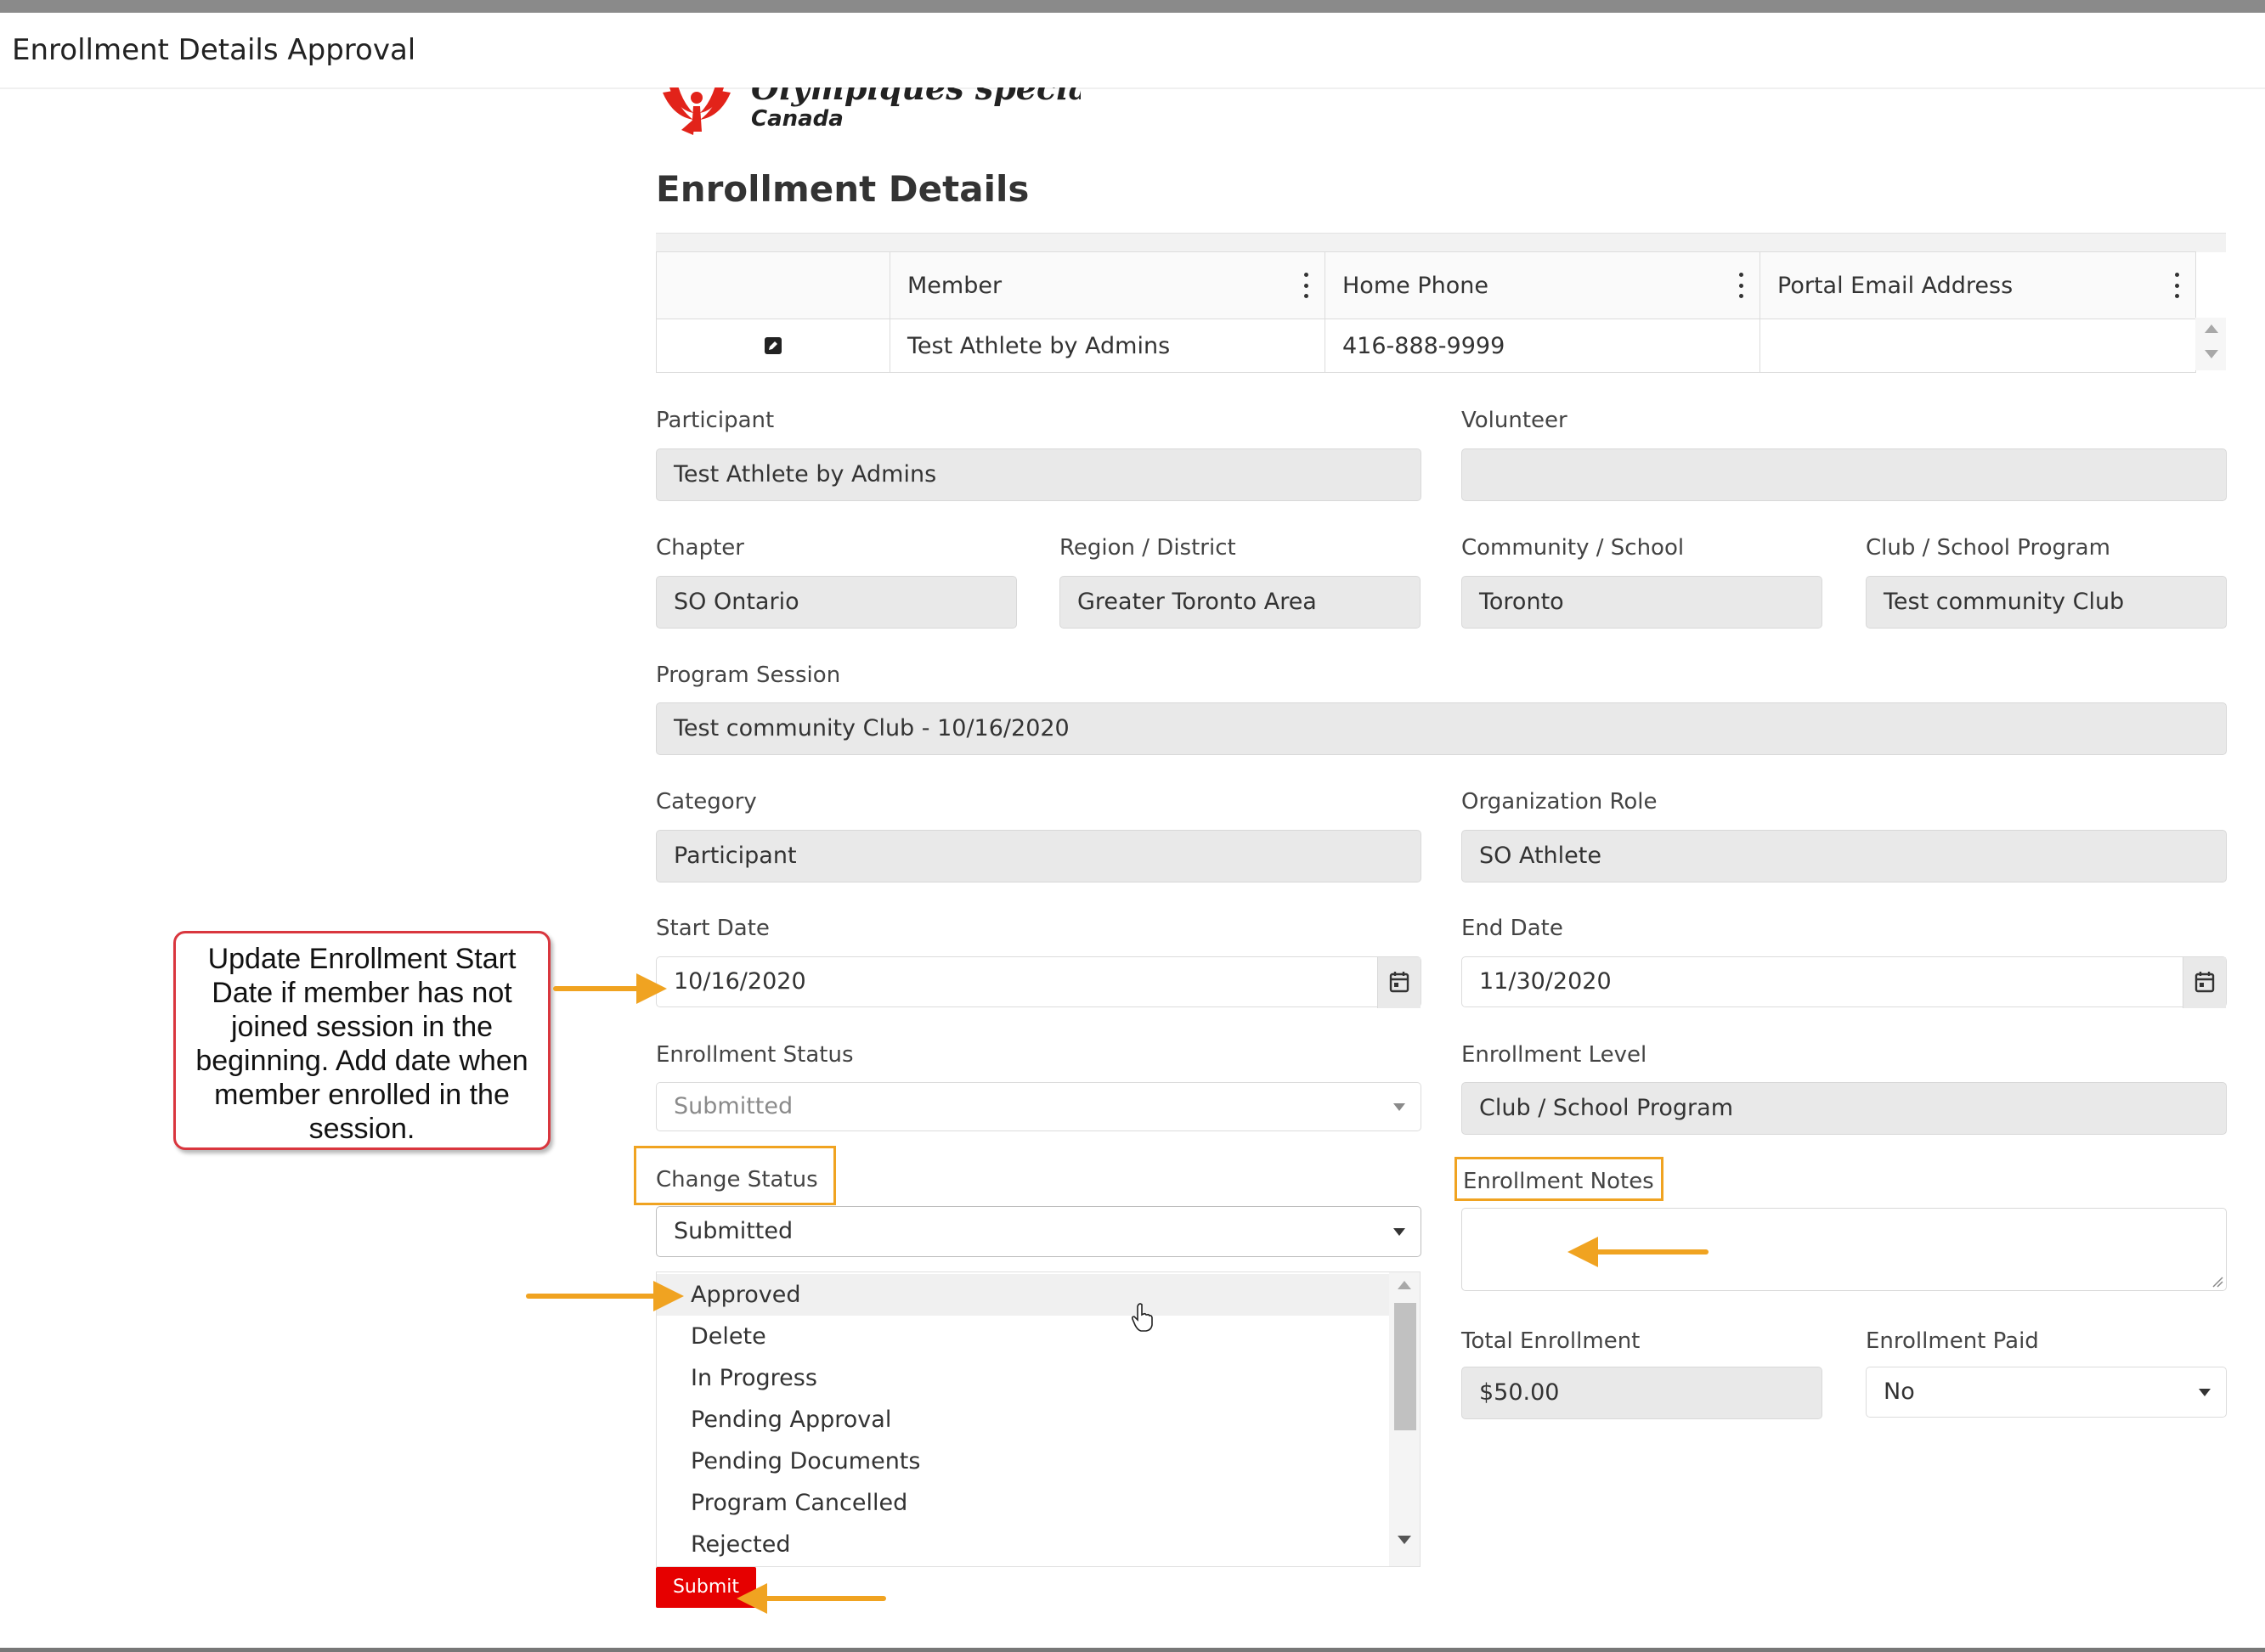 This screenshot has width=2265, height=1652. Describe the element at coordinates (1024, 1378) in the screenshot. I see `option-in-progress: In Progress` at that location.